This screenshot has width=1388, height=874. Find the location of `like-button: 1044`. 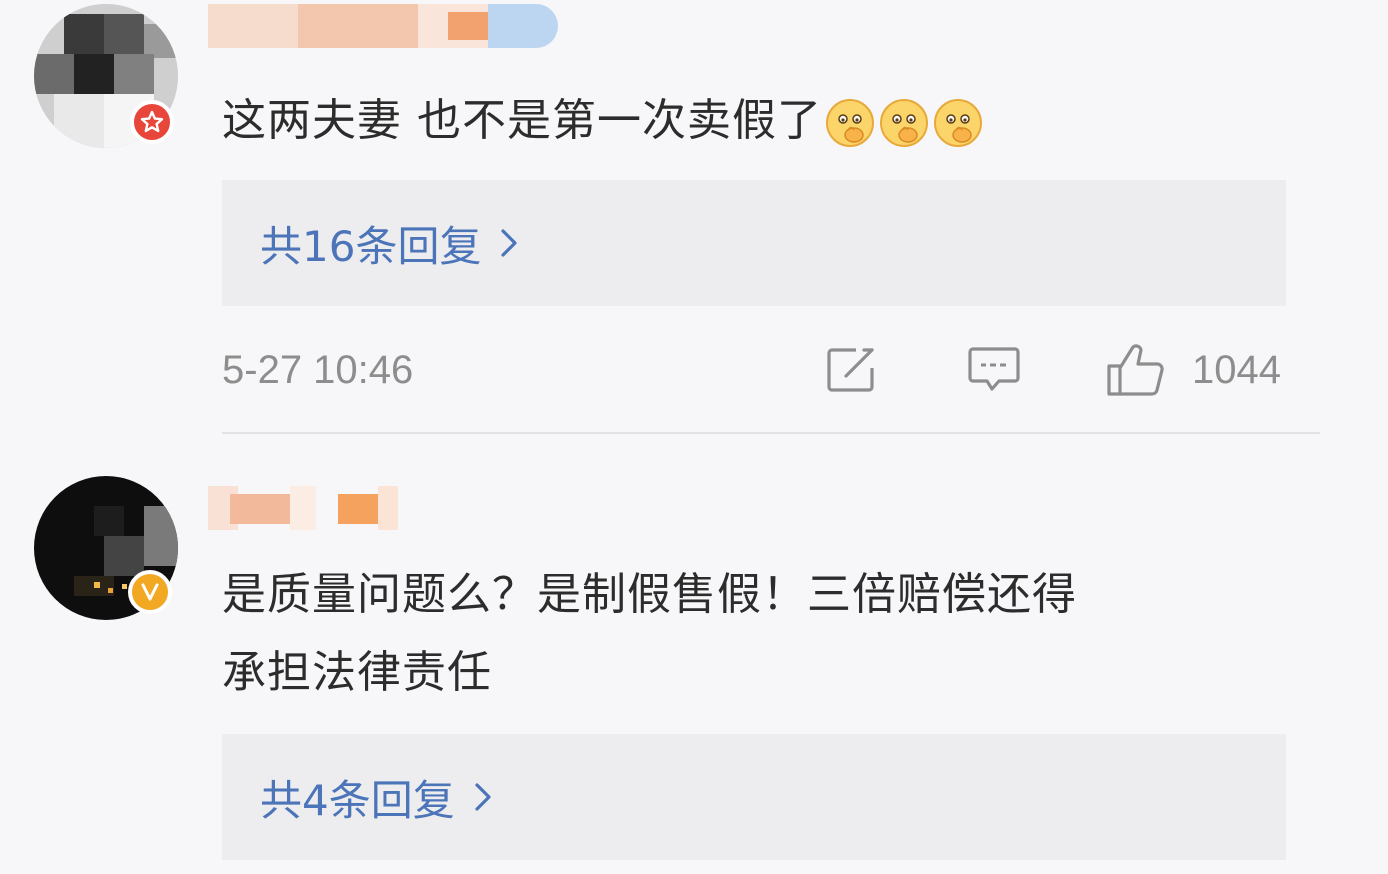

like-button: 1044 is located at coordinates (1193, 370).